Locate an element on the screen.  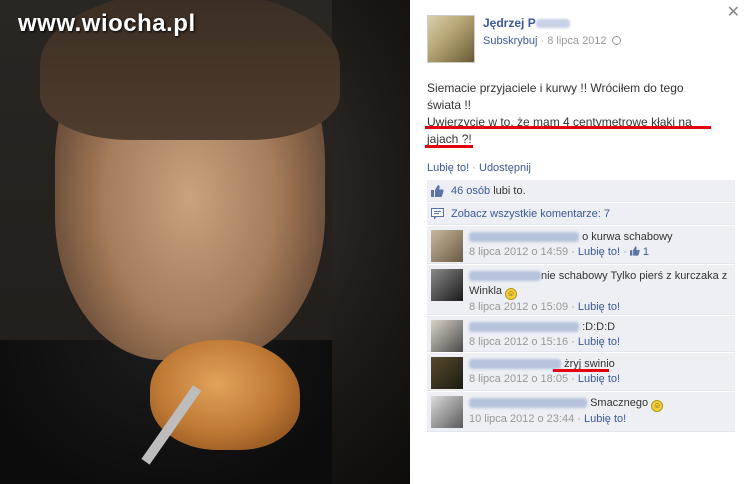
post-meta: Subskrybuj · 8 lipca 2012 is located at coordinates (552, 41).